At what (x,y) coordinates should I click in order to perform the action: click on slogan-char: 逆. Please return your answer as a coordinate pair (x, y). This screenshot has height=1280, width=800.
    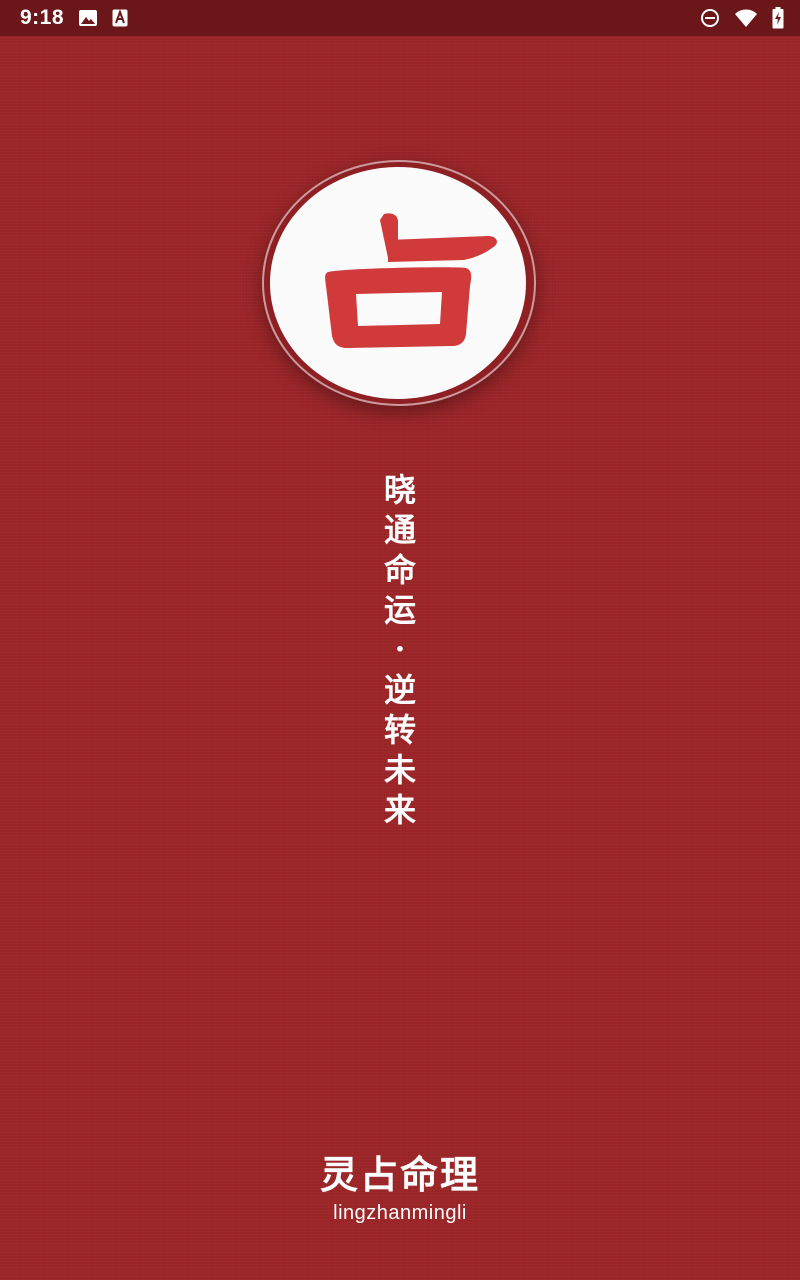
    Looking at the image, I should click on (399, 690).